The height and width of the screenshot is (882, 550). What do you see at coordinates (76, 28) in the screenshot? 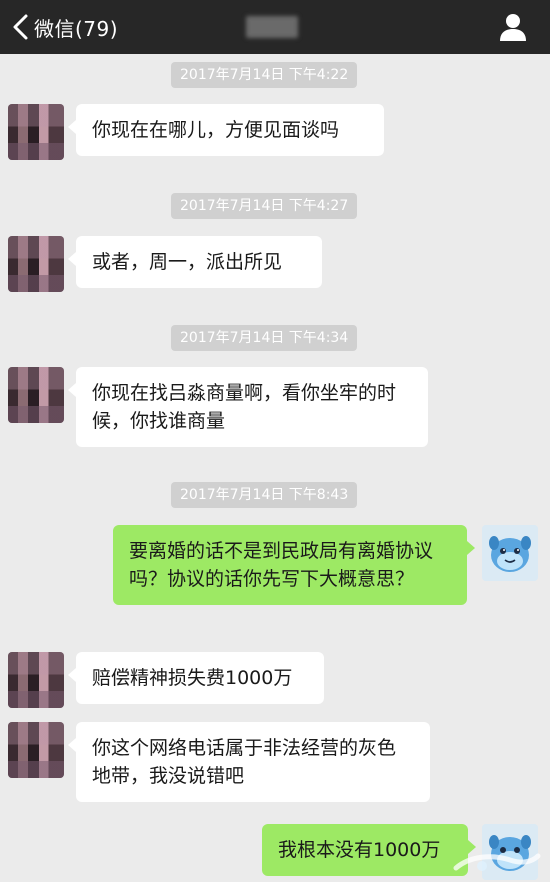
I see `back-label: 微信(79)` at bounding box center [76, 28].